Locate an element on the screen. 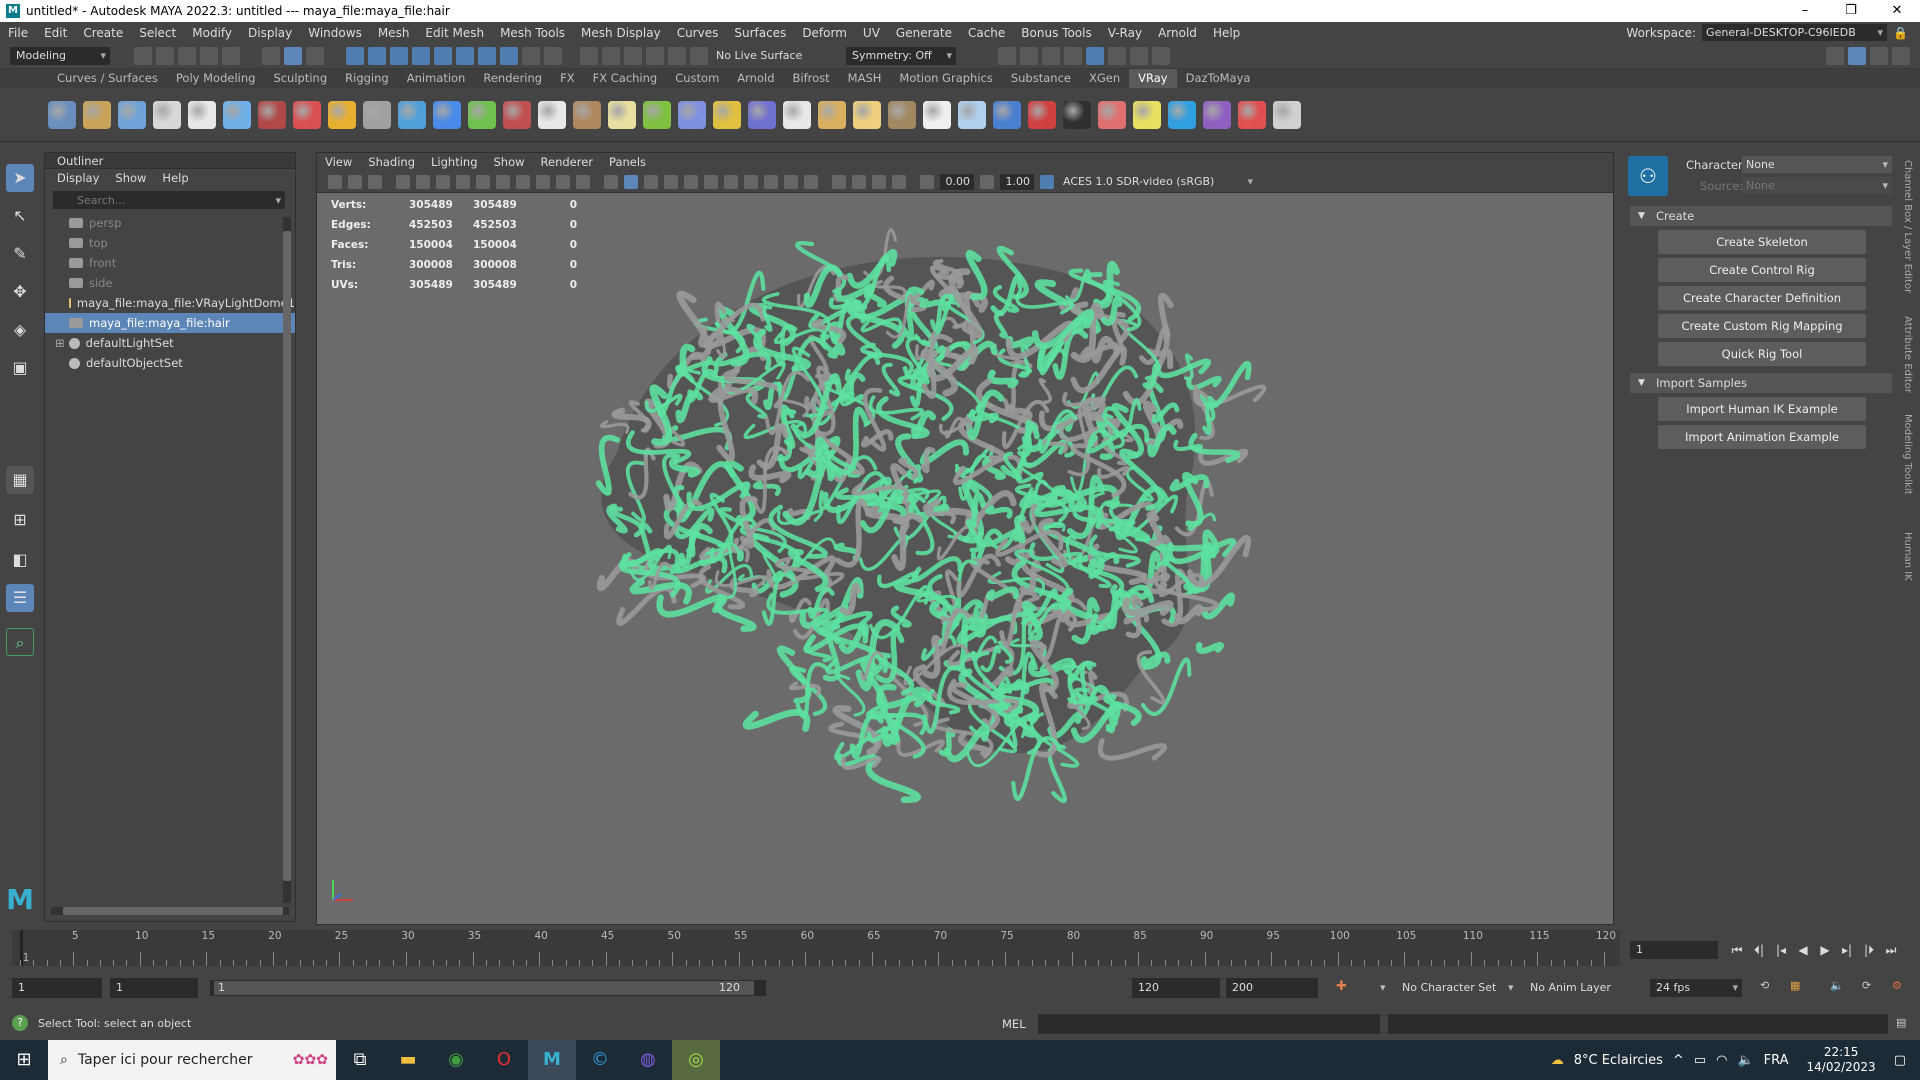 This screenshot has width=1920, height=1080. viewport-menu-shading: Shading is located at coordinates (391, 162).